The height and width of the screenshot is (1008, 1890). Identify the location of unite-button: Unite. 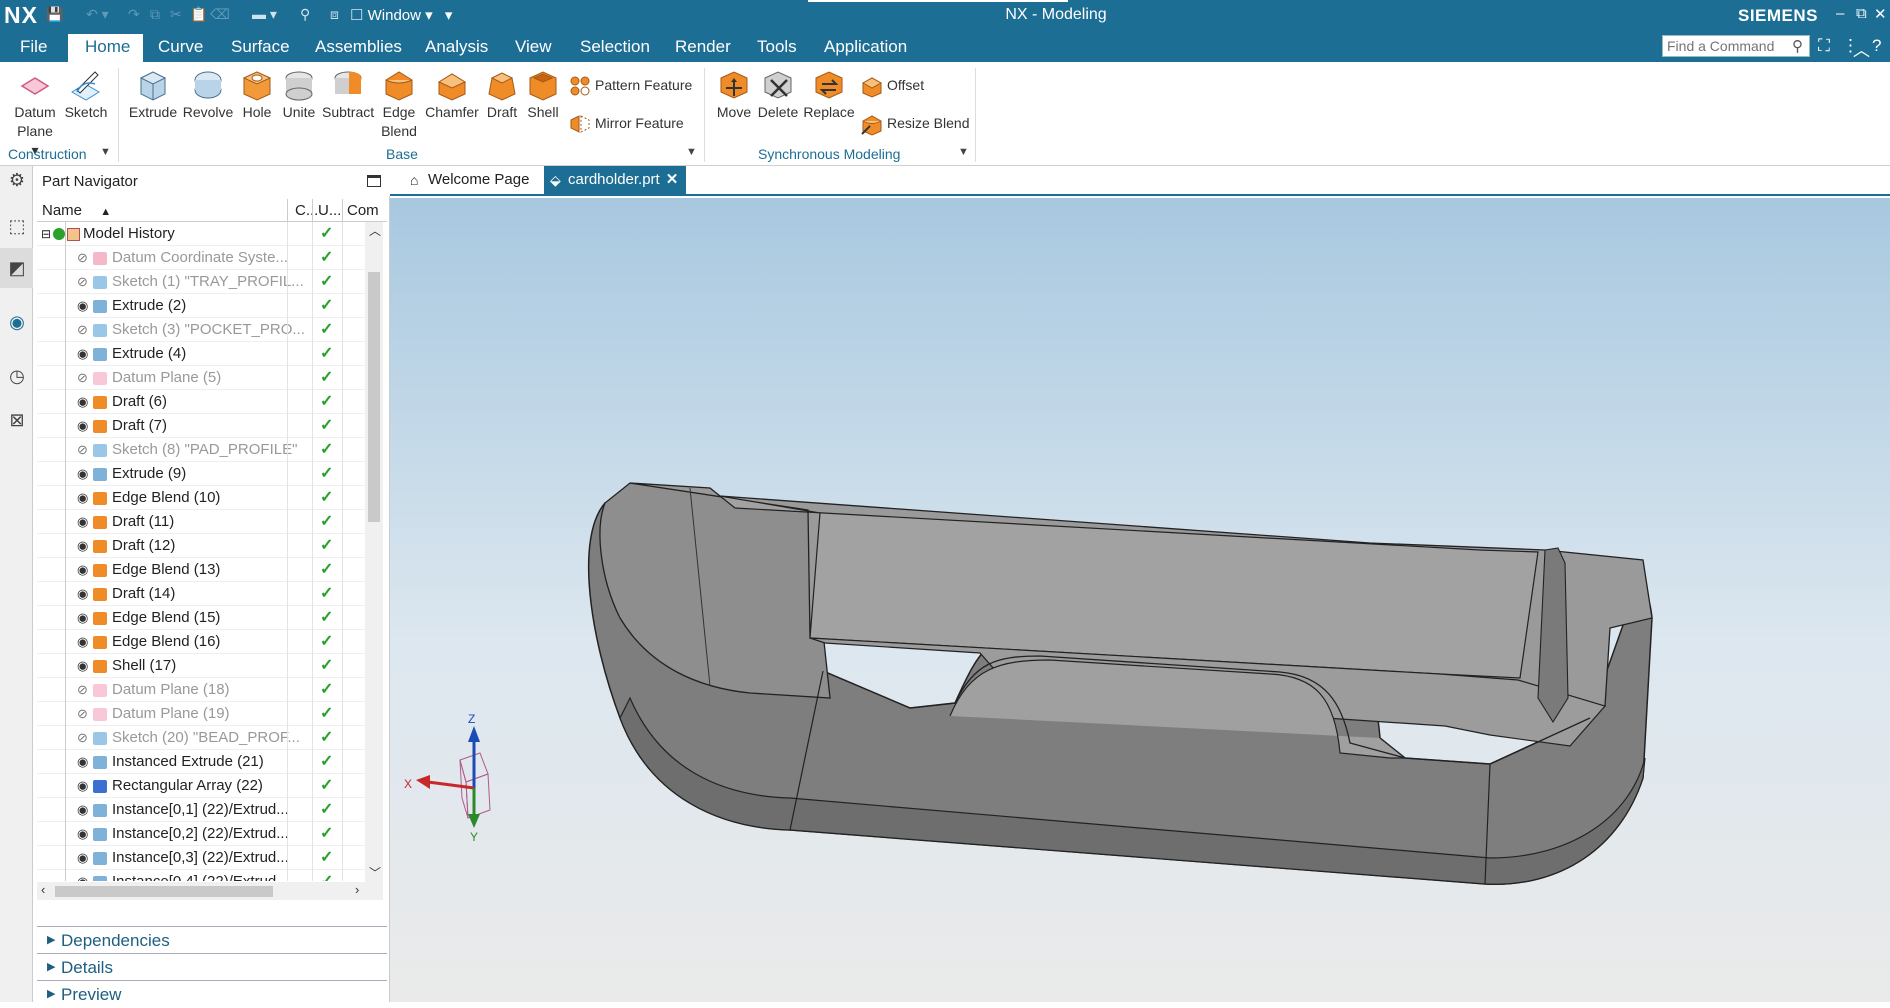
(299, 94).